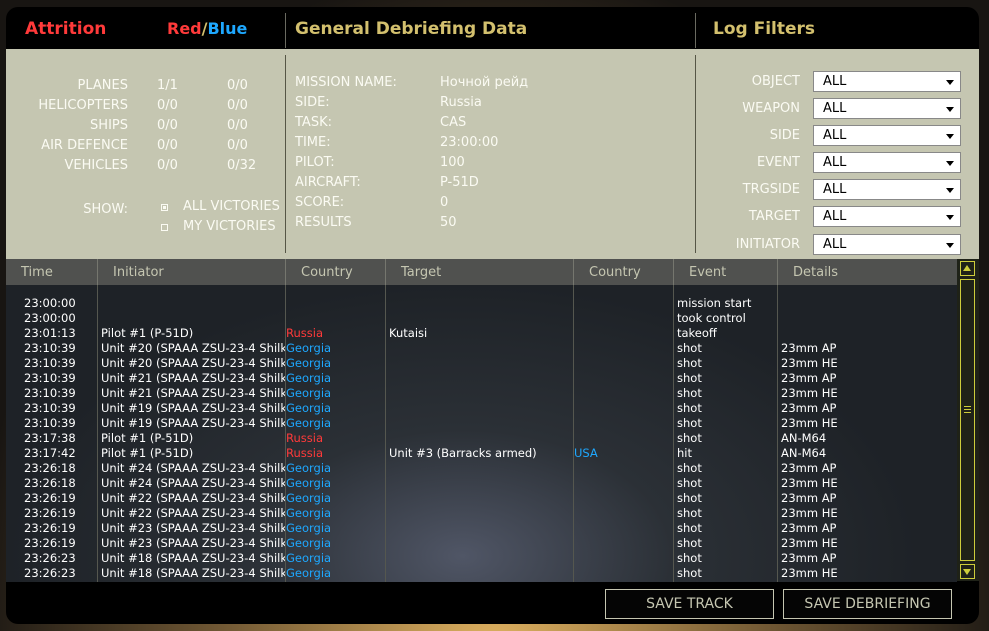 Image resolution: width=989 pixels, height=631 pixels. Describe the element at coordinates (967, 571) in the screenshot. I see `scroll-down-arrow-icon` at that location.